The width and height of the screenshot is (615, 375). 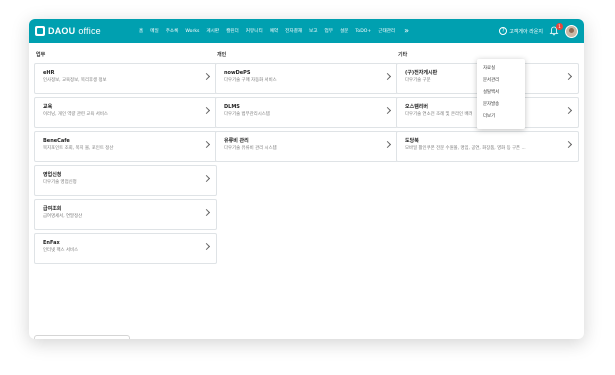 What do you see at coordinates (254, 31) in the screenshot?
I see `nav-community: 커뮤니티` at bounding box center [254, 31].